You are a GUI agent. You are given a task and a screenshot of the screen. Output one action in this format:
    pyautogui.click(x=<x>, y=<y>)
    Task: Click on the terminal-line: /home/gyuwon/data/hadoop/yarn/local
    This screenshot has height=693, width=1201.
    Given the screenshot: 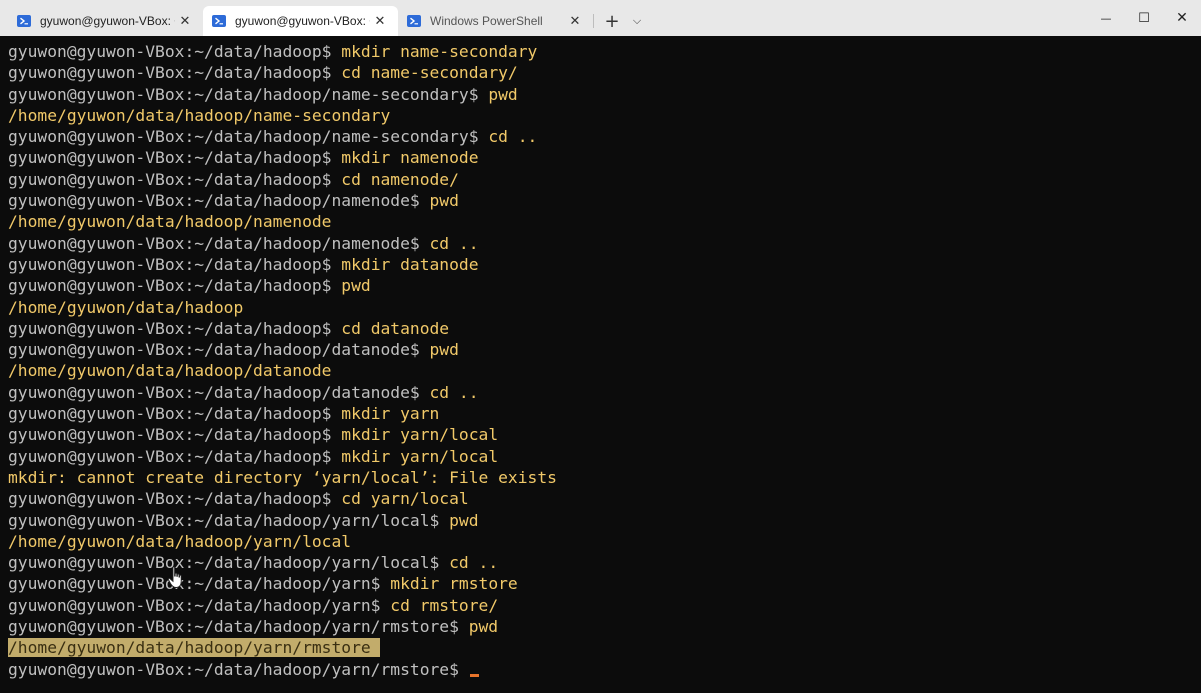 What is the action you would take?
    pyautogui.click(x=604, y=541)
    